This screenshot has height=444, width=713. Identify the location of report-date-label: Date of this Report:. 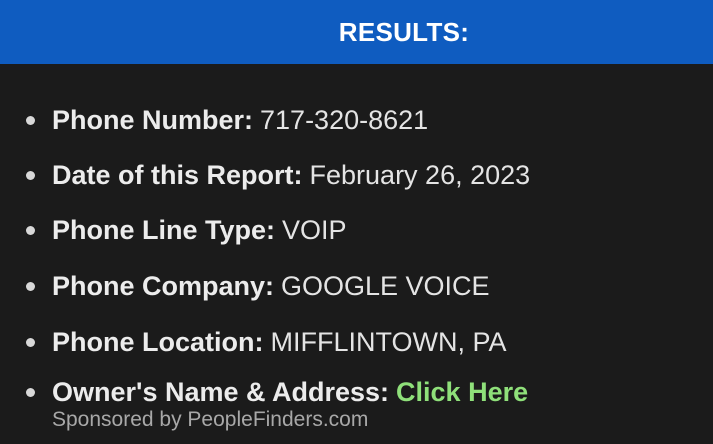
(177, 174).